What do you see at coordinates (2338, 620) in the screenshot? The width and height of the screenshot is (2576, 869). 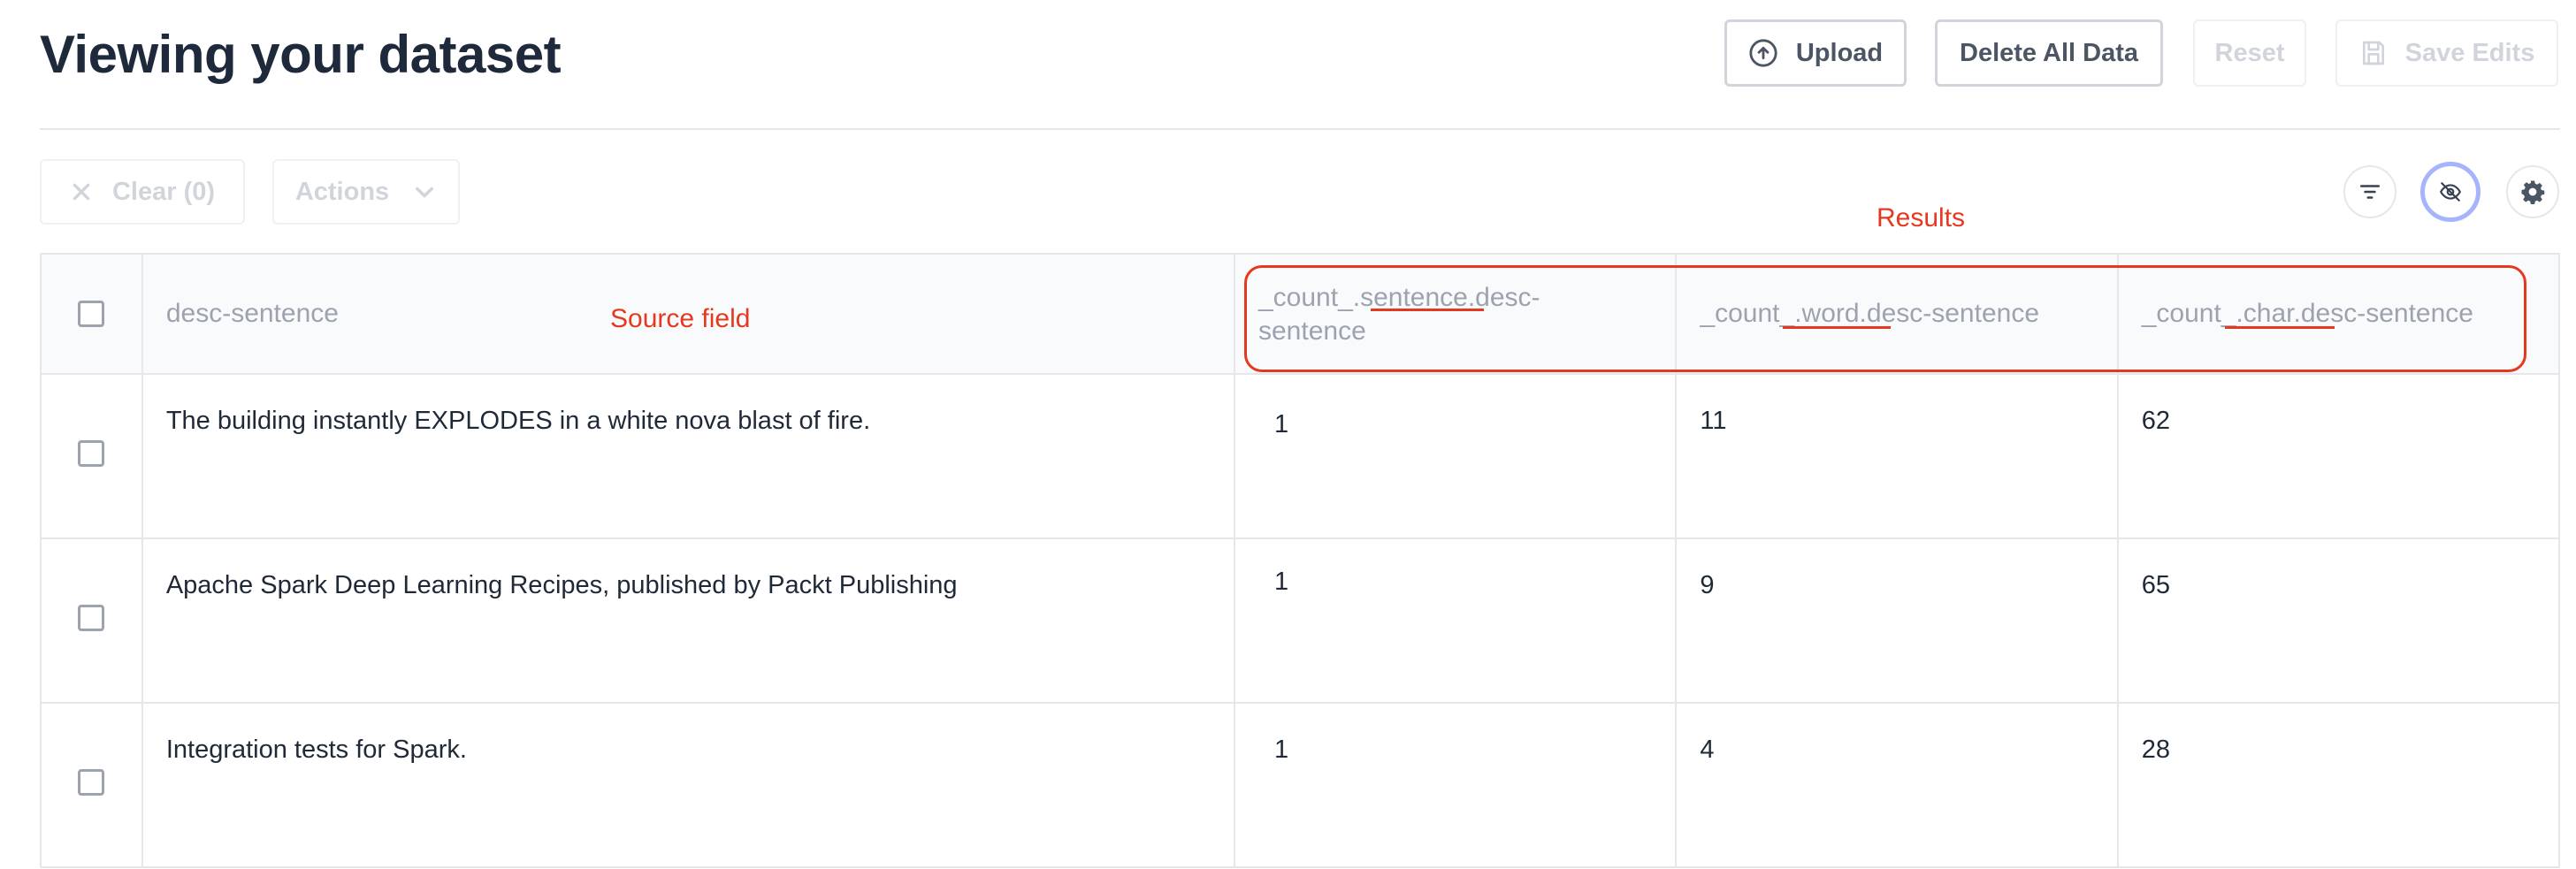 I see `char-count-cell: 65` at bounding box center [2338, 620].